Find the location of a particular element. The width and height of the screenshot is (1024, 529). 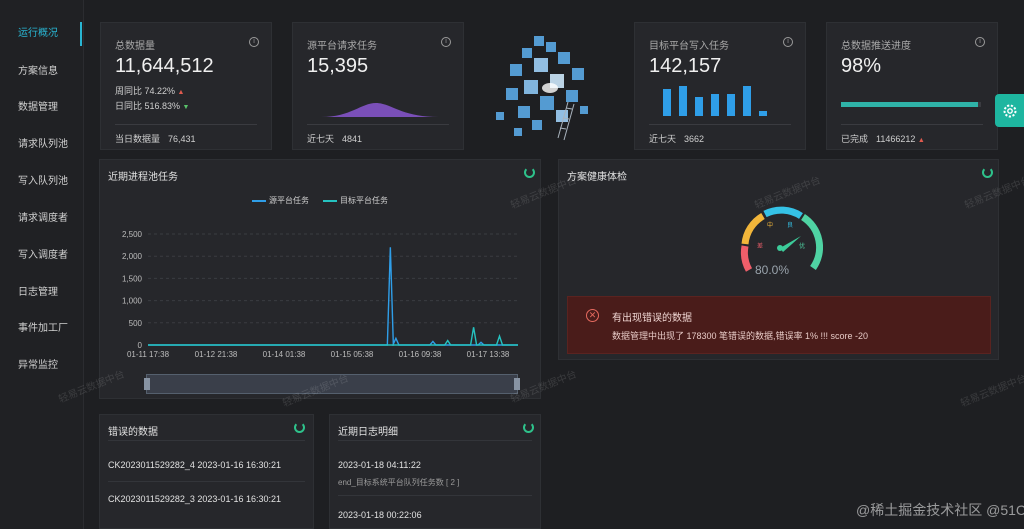

sidebar-item-scheme-info: 方案信息 is located at coordinates (42, 72).